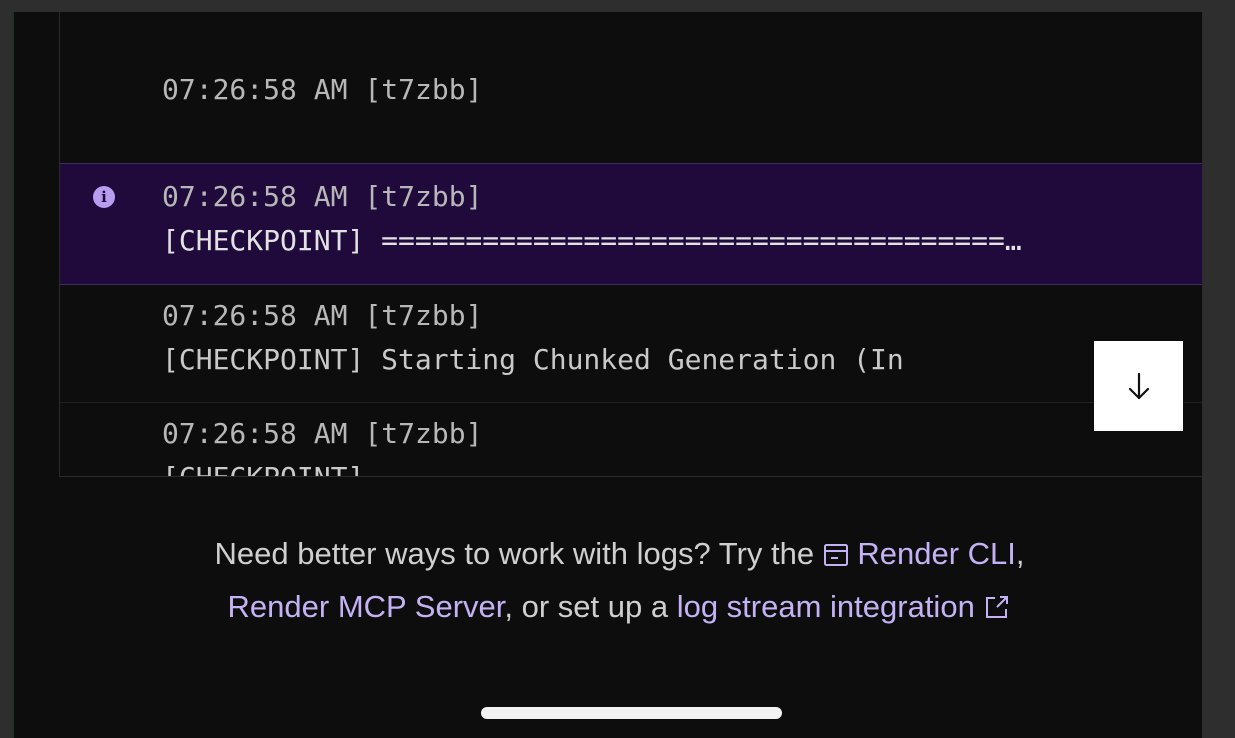 The width and height of the screenshot is (1235, 738). I want to click on info-icon: i, so click(104, 197).